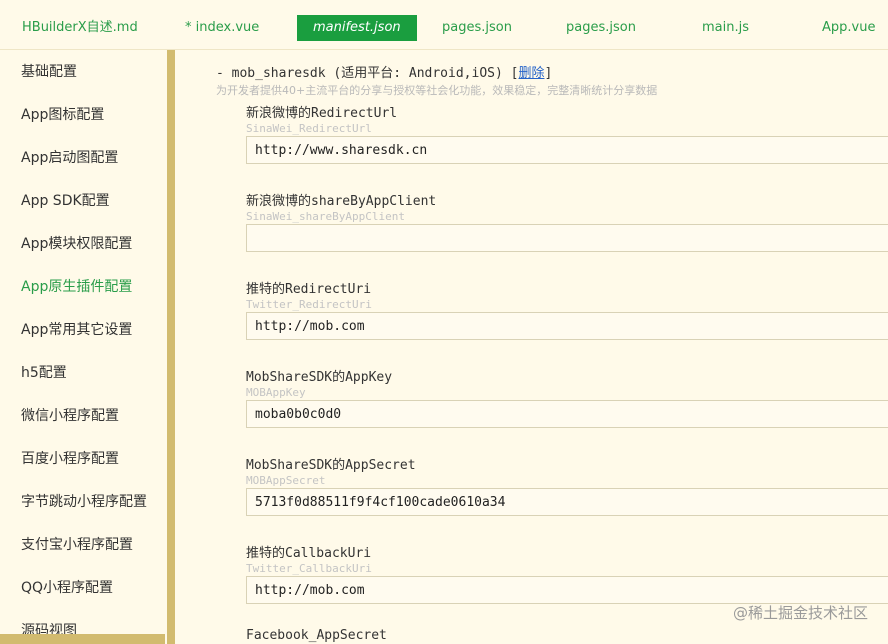 The height and width of the screenshot is (644, 888). I want to click on mob-appsecret-input, so click(567, 502).